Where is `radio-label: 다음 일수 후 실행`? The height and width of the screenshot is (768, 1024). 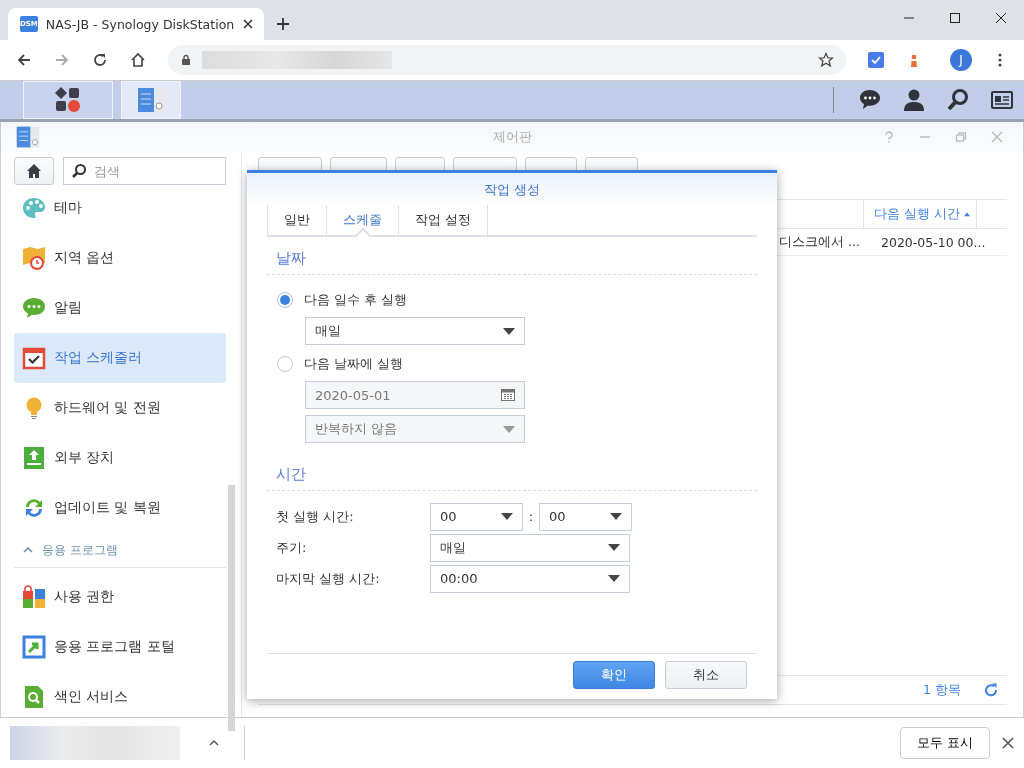 radio-label: 다음 일수 후 실행 is located at coordinates (356, 300).